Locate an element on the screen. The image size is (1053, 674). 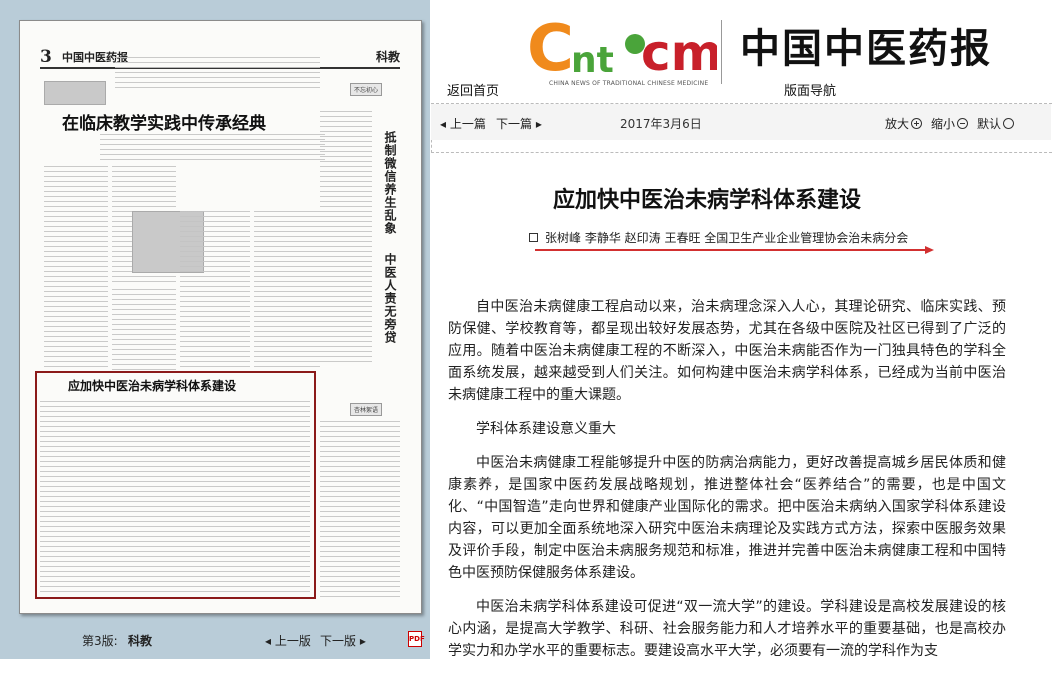
newspaper-headline-subtext is located at coordinates (212, 148).